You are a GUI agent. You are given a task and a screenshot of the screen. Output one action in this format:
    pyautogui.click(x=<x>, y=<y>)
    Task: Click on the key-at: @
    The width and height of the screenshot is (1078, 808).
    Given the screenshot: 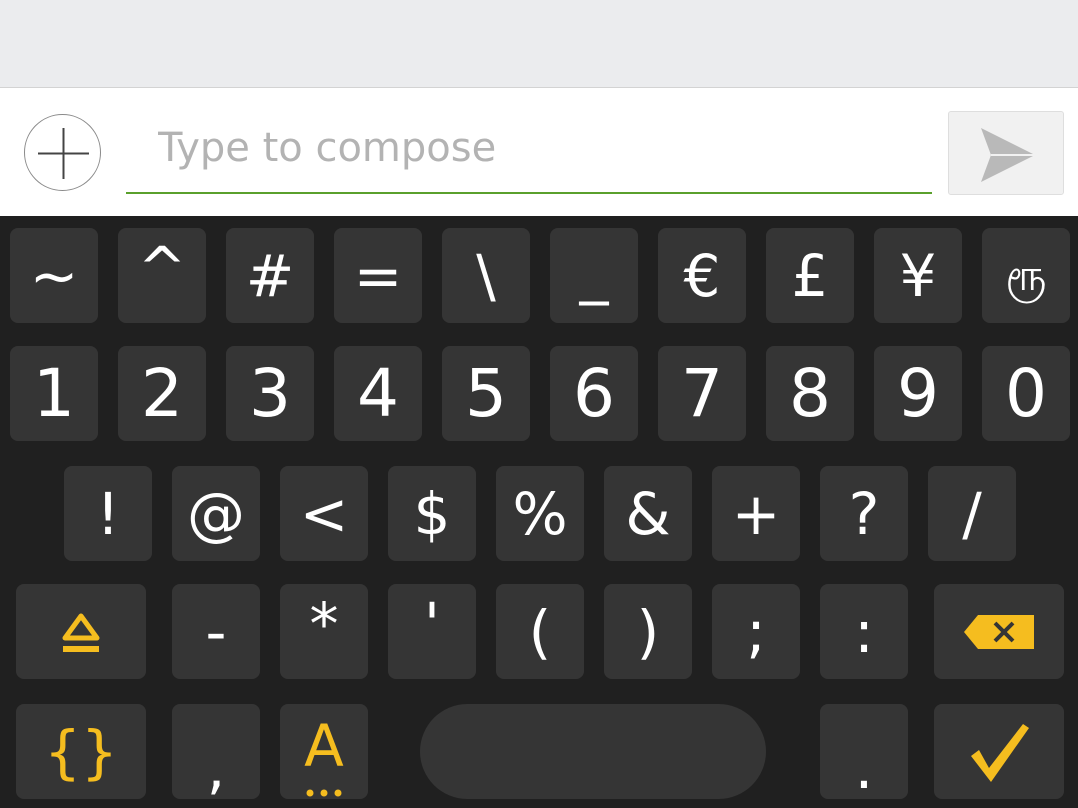 What is the action you would take?
    pyautogui.click(x=216, y=513)
    